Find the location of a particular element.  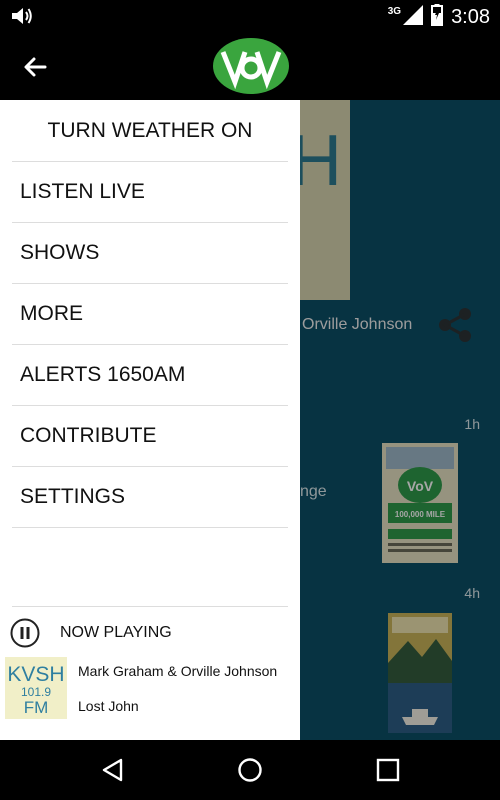

now-playing-title: Mark Graham & Orville Johnson is located at coordinates (178, 671).